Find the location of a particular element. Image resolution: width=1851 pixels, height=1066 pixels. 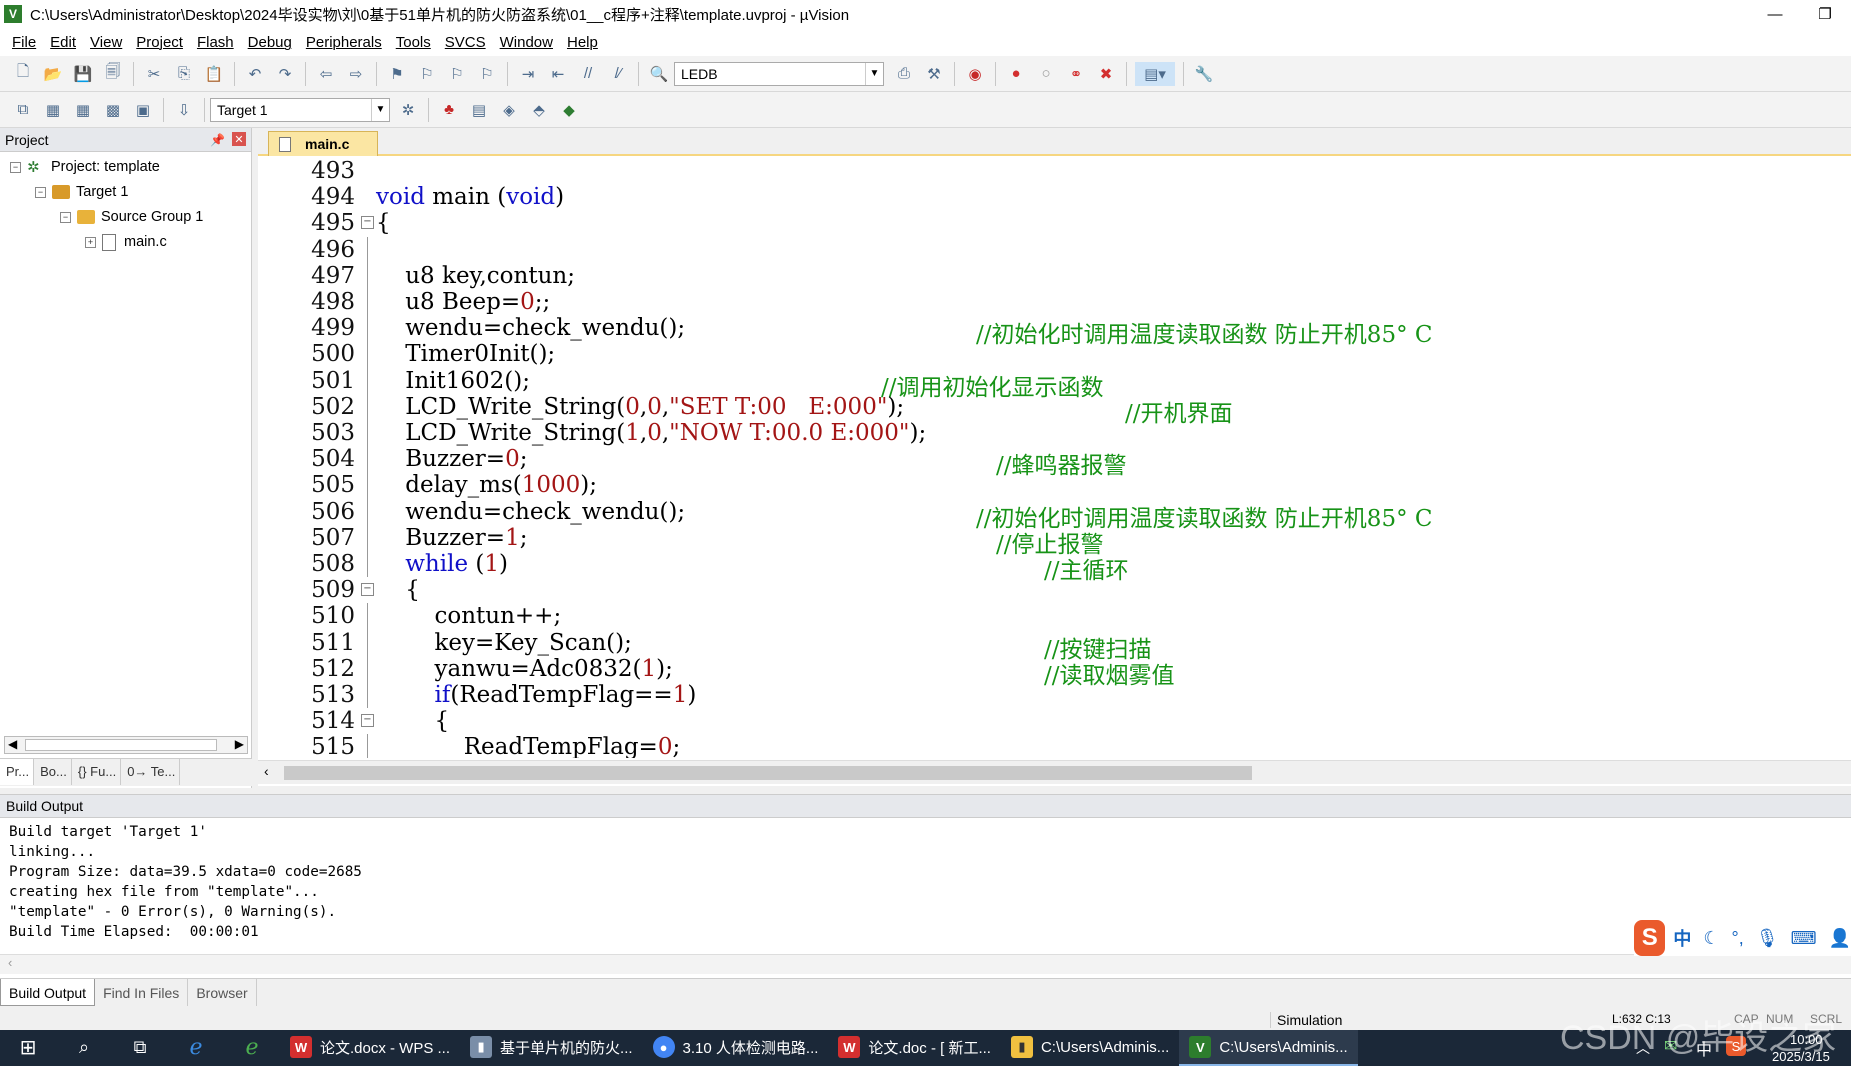

undo-icon: ↶ is located at coordinates (255, 74).